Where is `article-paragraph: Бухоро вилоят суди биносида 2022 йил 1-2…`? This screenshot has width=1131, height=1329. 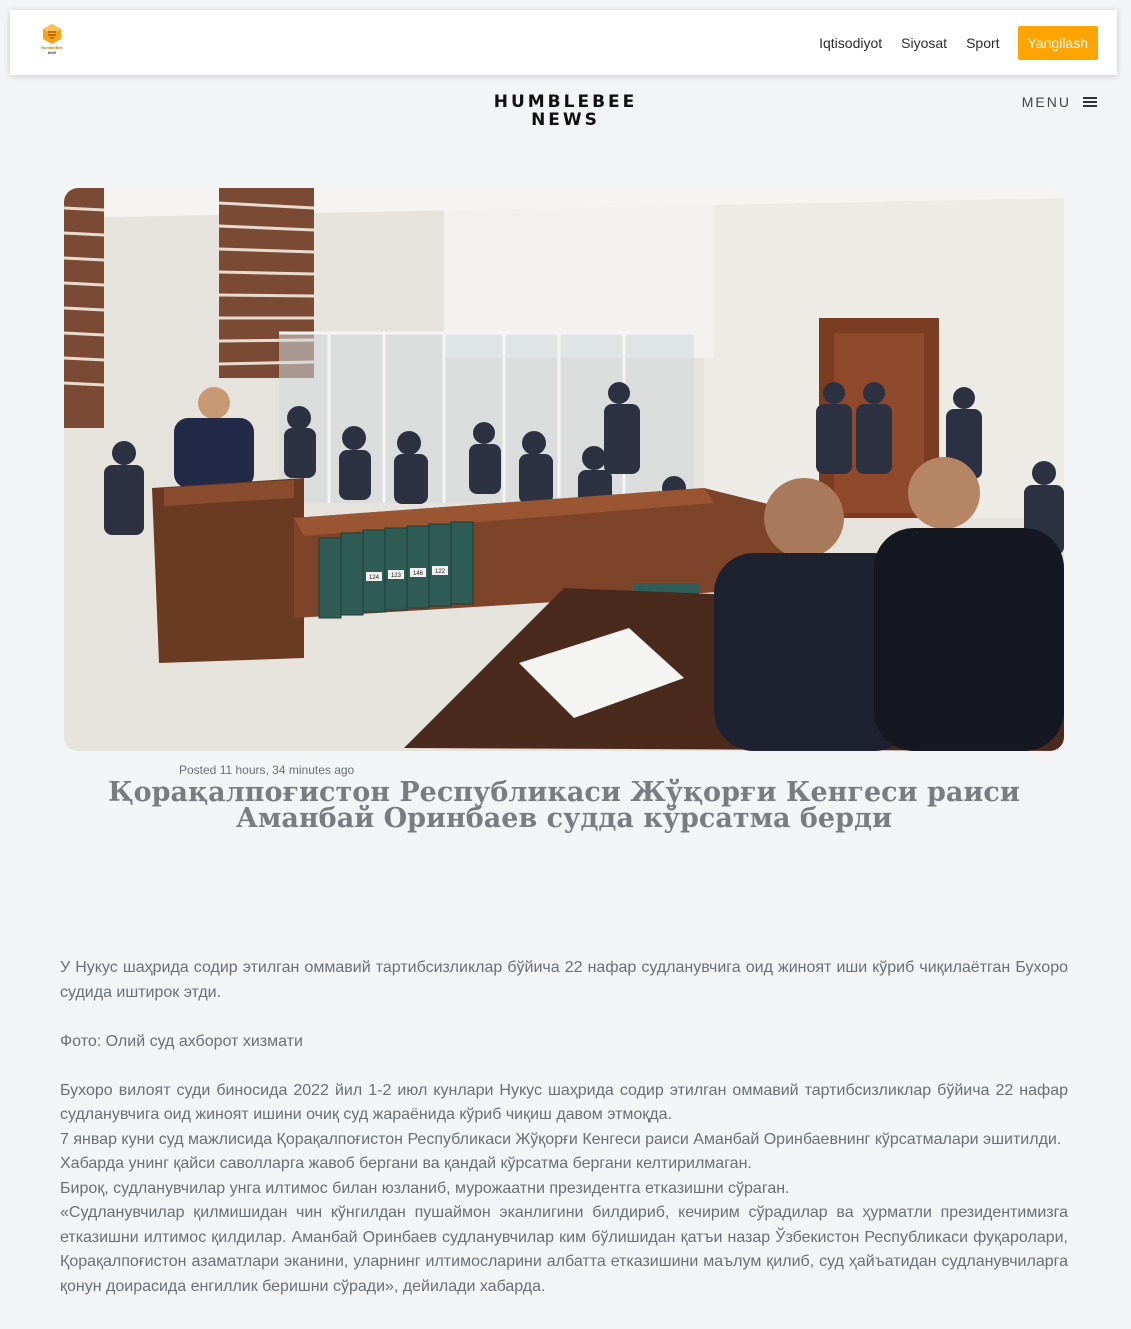 article-paragraph: Бухоро вилоят суди биносида 2022 йил 1-2… is located at coordinates (564, 1102).